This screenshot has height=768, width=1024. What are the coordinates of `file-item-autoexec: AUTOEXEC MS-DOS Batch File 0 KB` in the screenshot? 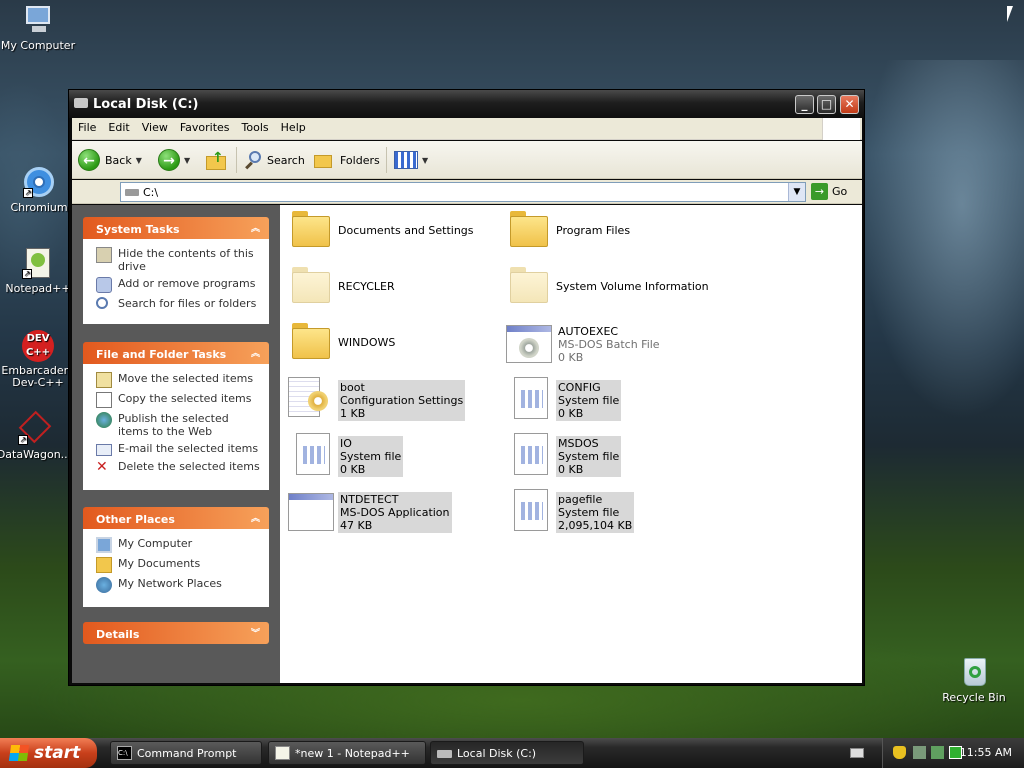 It's located at (609, 345).